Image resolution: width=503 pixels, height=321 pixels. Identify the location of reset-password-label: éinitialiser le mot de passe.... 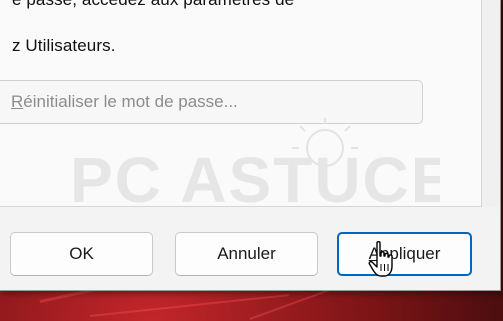
(130, 101).